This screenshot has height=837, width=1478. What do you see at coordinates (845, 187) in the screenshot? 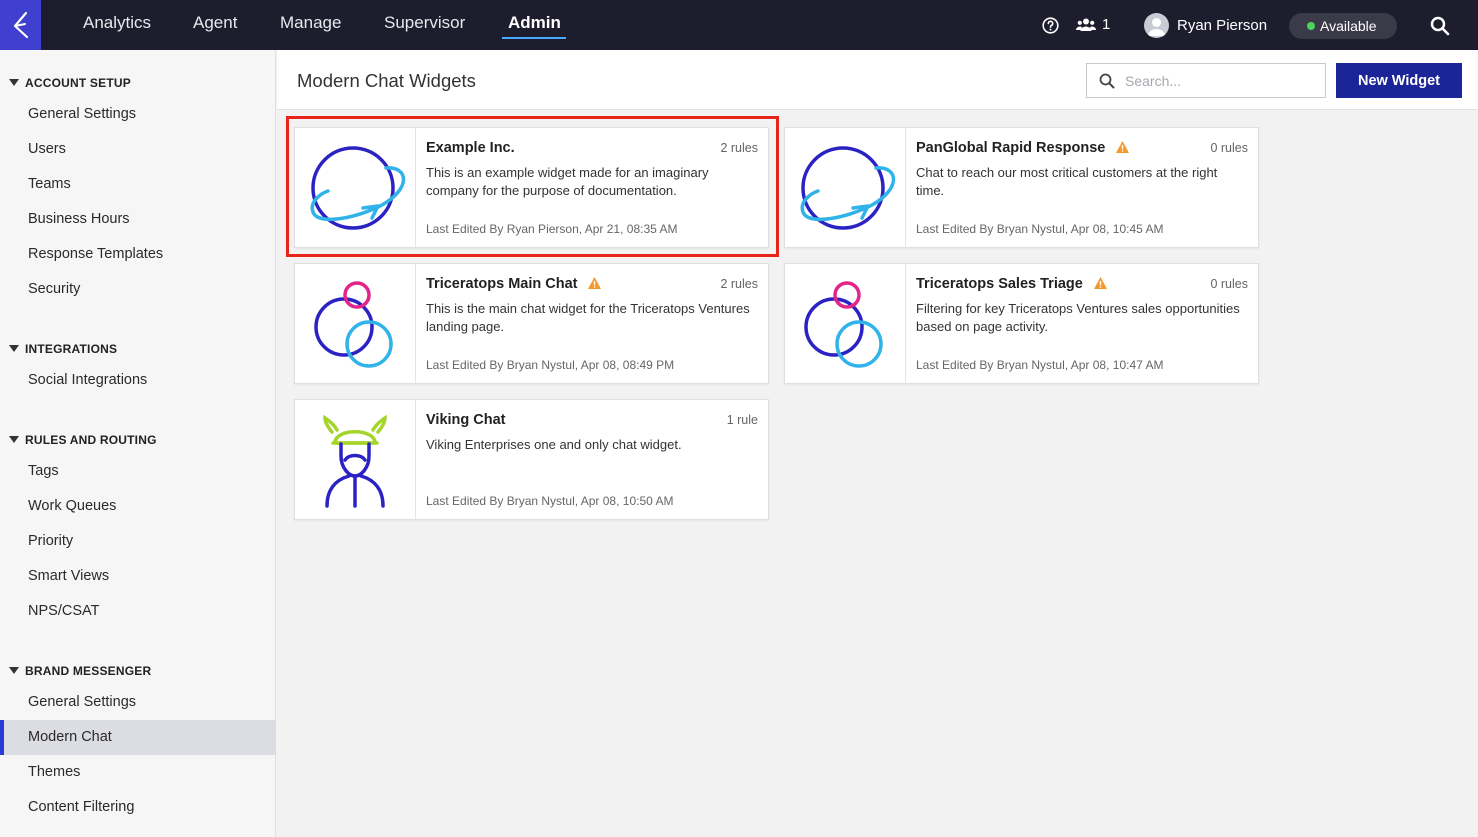
I see `planet-arrow-logo-icon` at bounding box center [845, 187].